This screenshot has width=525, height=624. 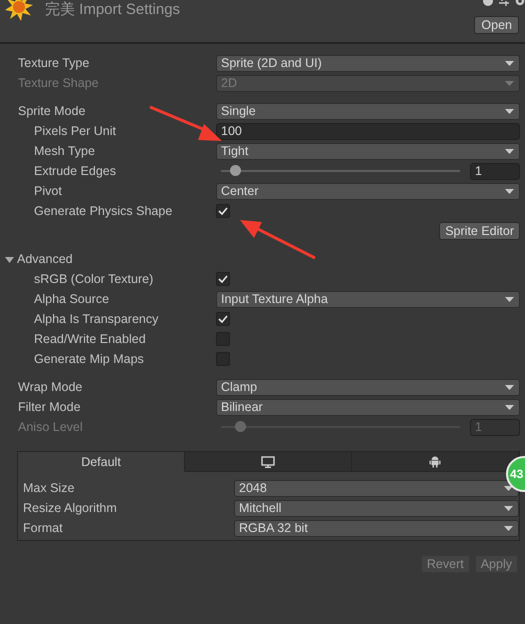 What do you see at coordinates (368, 131) in the screenshot?
I see `input-field: 100` at bounding box center [368, 131].